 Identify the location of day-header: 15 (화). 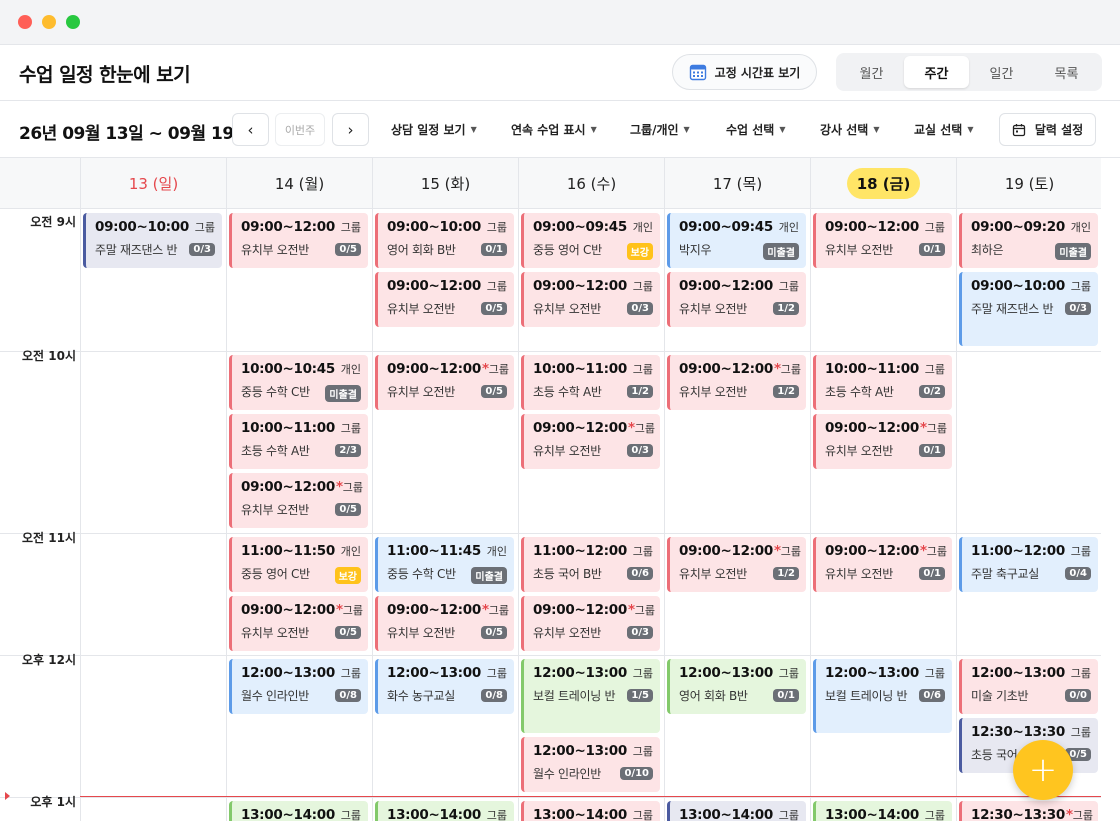
(445, 183).